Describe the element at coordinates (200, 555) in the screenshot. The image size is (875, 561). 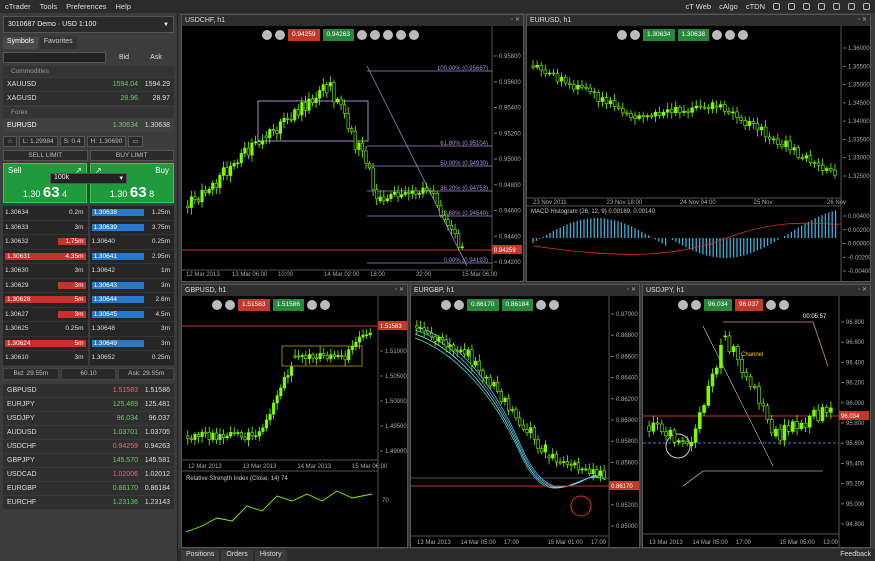
I see `tab-positions: Positions` at that location.